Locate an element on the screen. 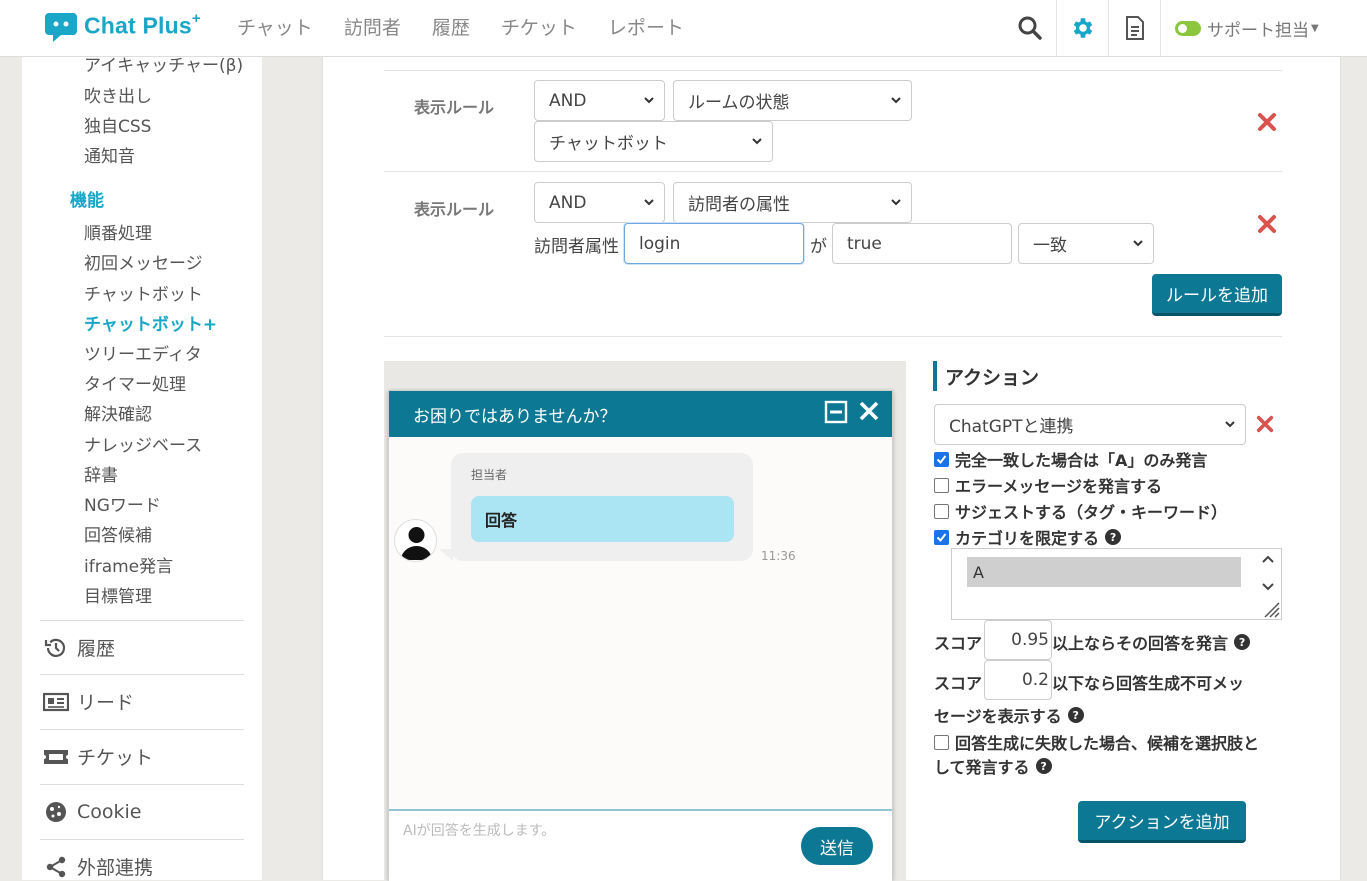 Image resolution: width=1367 pixels, height=881 pixels. sidebar-item-css: 独自CSS is located at coordinates (117, 124).